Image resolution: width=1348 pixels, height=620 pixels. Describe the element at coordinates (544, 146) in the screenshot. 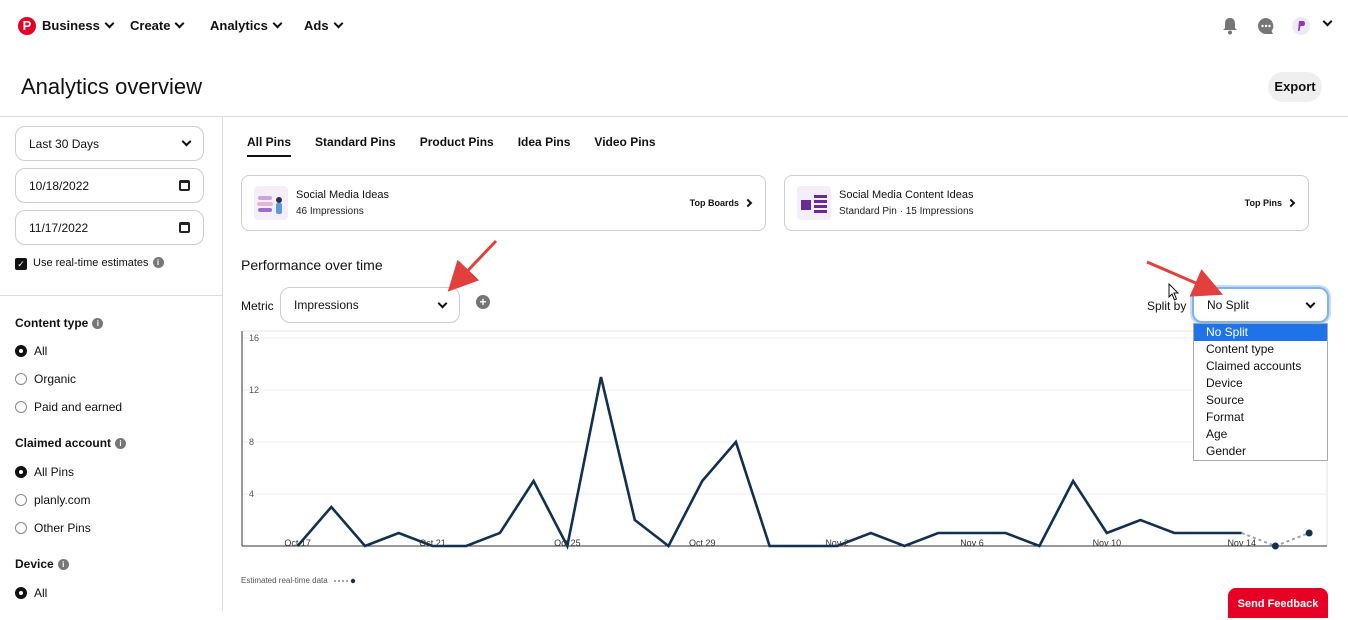

I see `tab-idea-pins: Idea Pins` at that location.